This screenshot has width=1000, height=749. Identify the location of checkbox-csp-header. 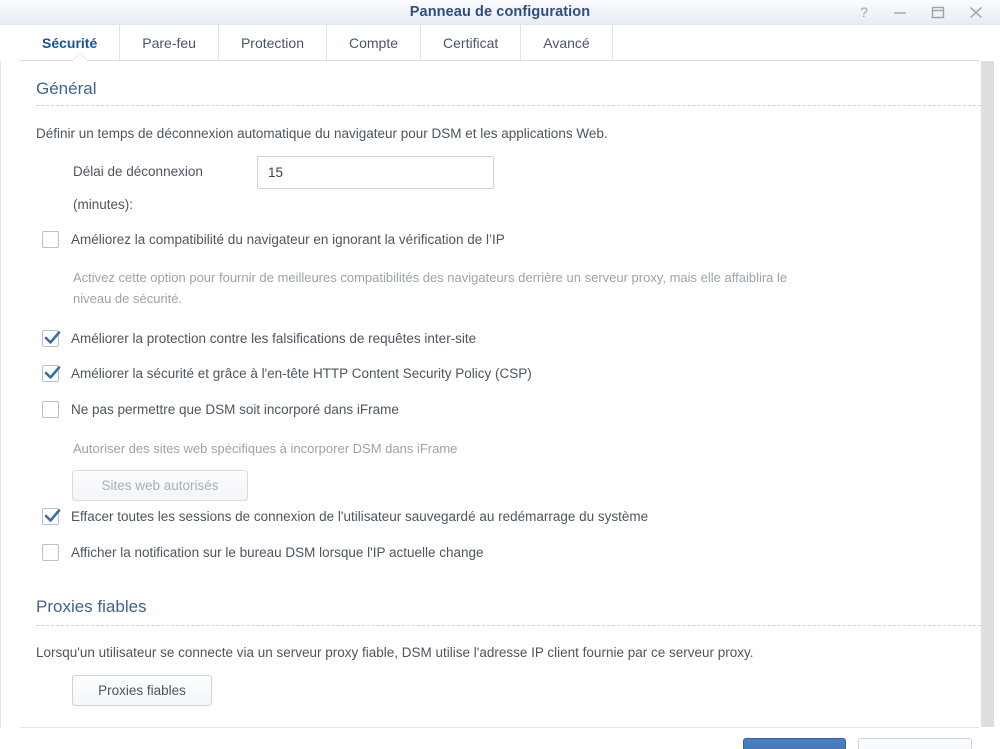
(51, 373).